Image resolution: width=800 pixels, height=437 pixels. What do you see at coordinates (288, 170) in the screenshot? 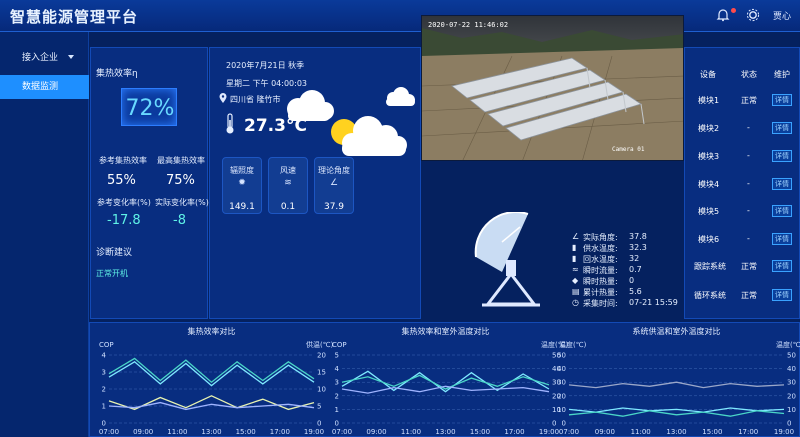
I see `card-wind-label: 风速` at bounding box center [288, 170].